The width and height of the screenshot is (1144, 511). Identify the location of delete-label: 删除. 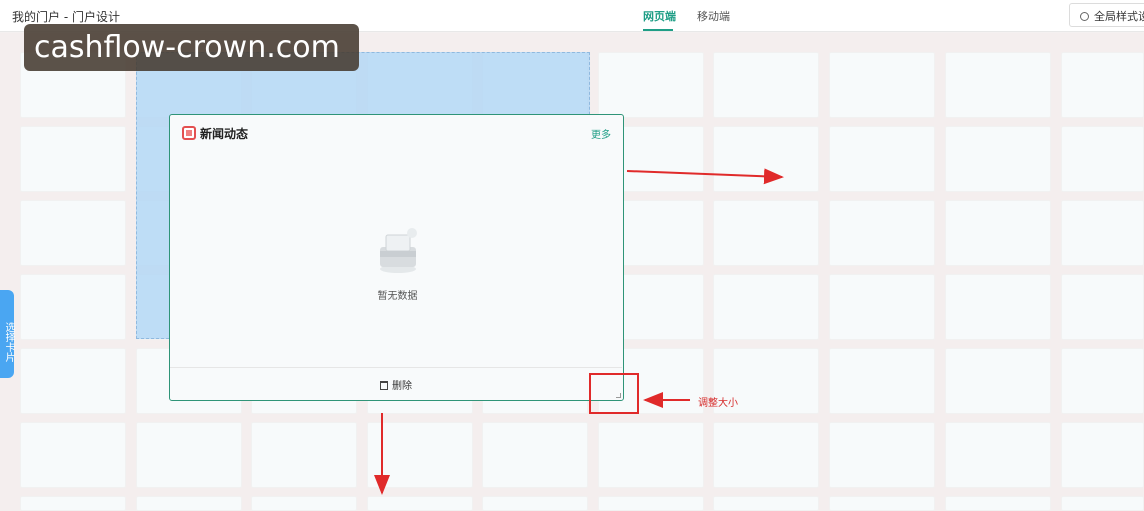
(402, 386).